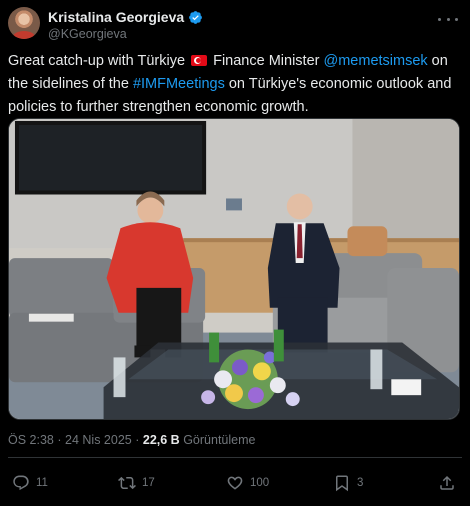  I want to click on like-count: 100, so click(260, 483).